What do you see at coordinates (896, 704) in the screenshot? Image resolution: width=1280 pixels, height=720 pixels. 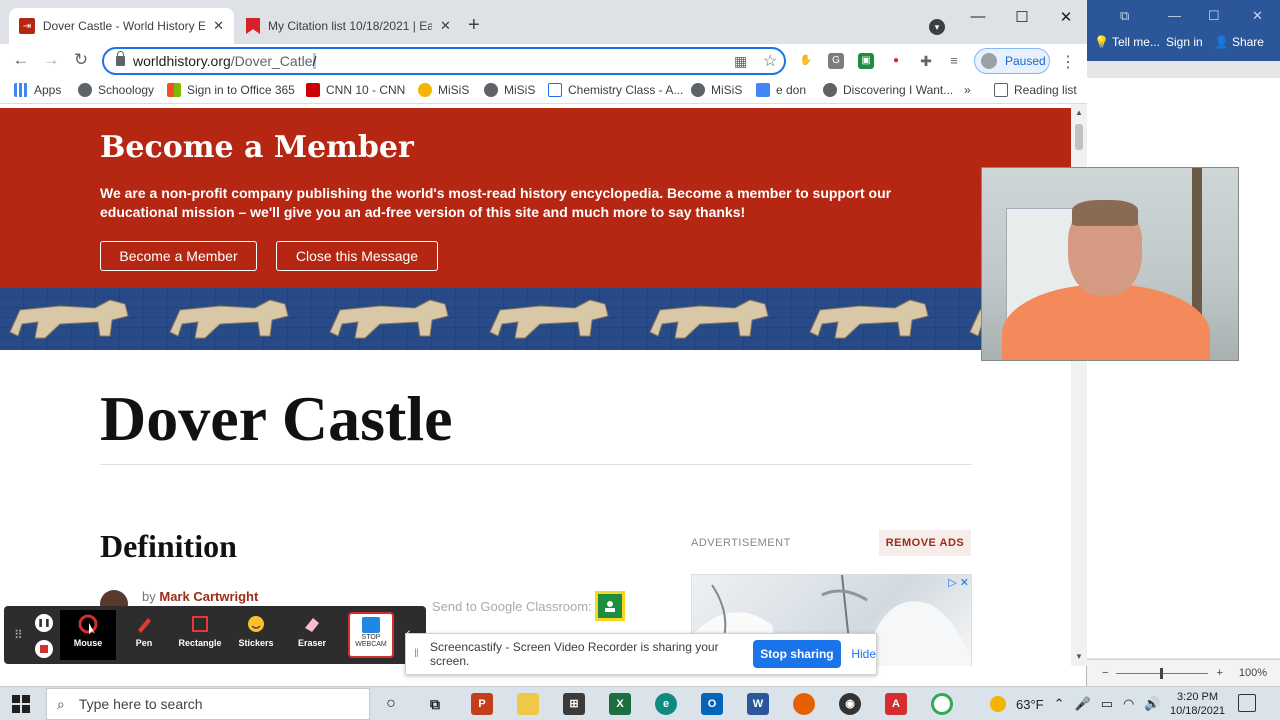 I see `acrobat-icon: A` at bounding box center [896, 704].